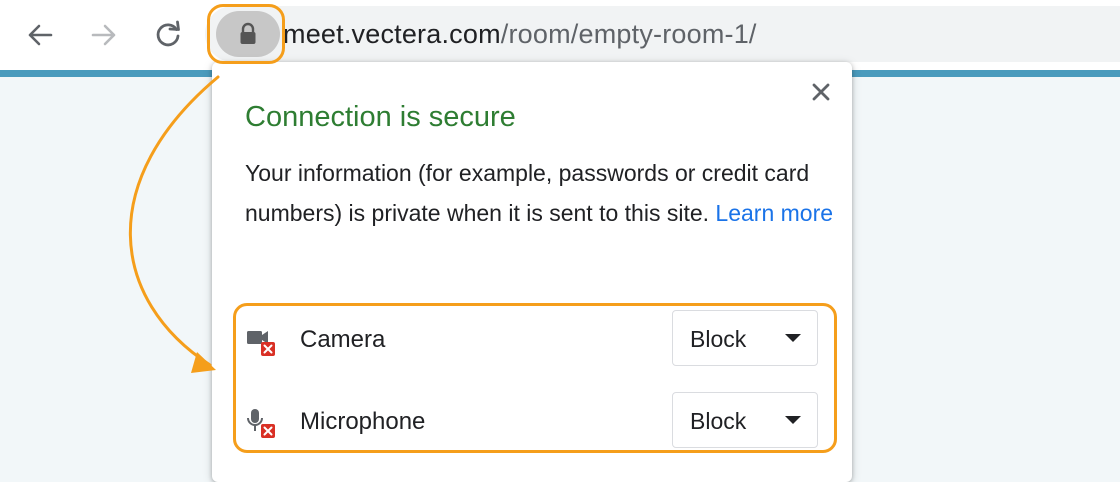 This screenshot has width=1120, height=482. Describe the element at coordinates (174, 224) in the screenshot. I see `annotation-arrow` at that location.